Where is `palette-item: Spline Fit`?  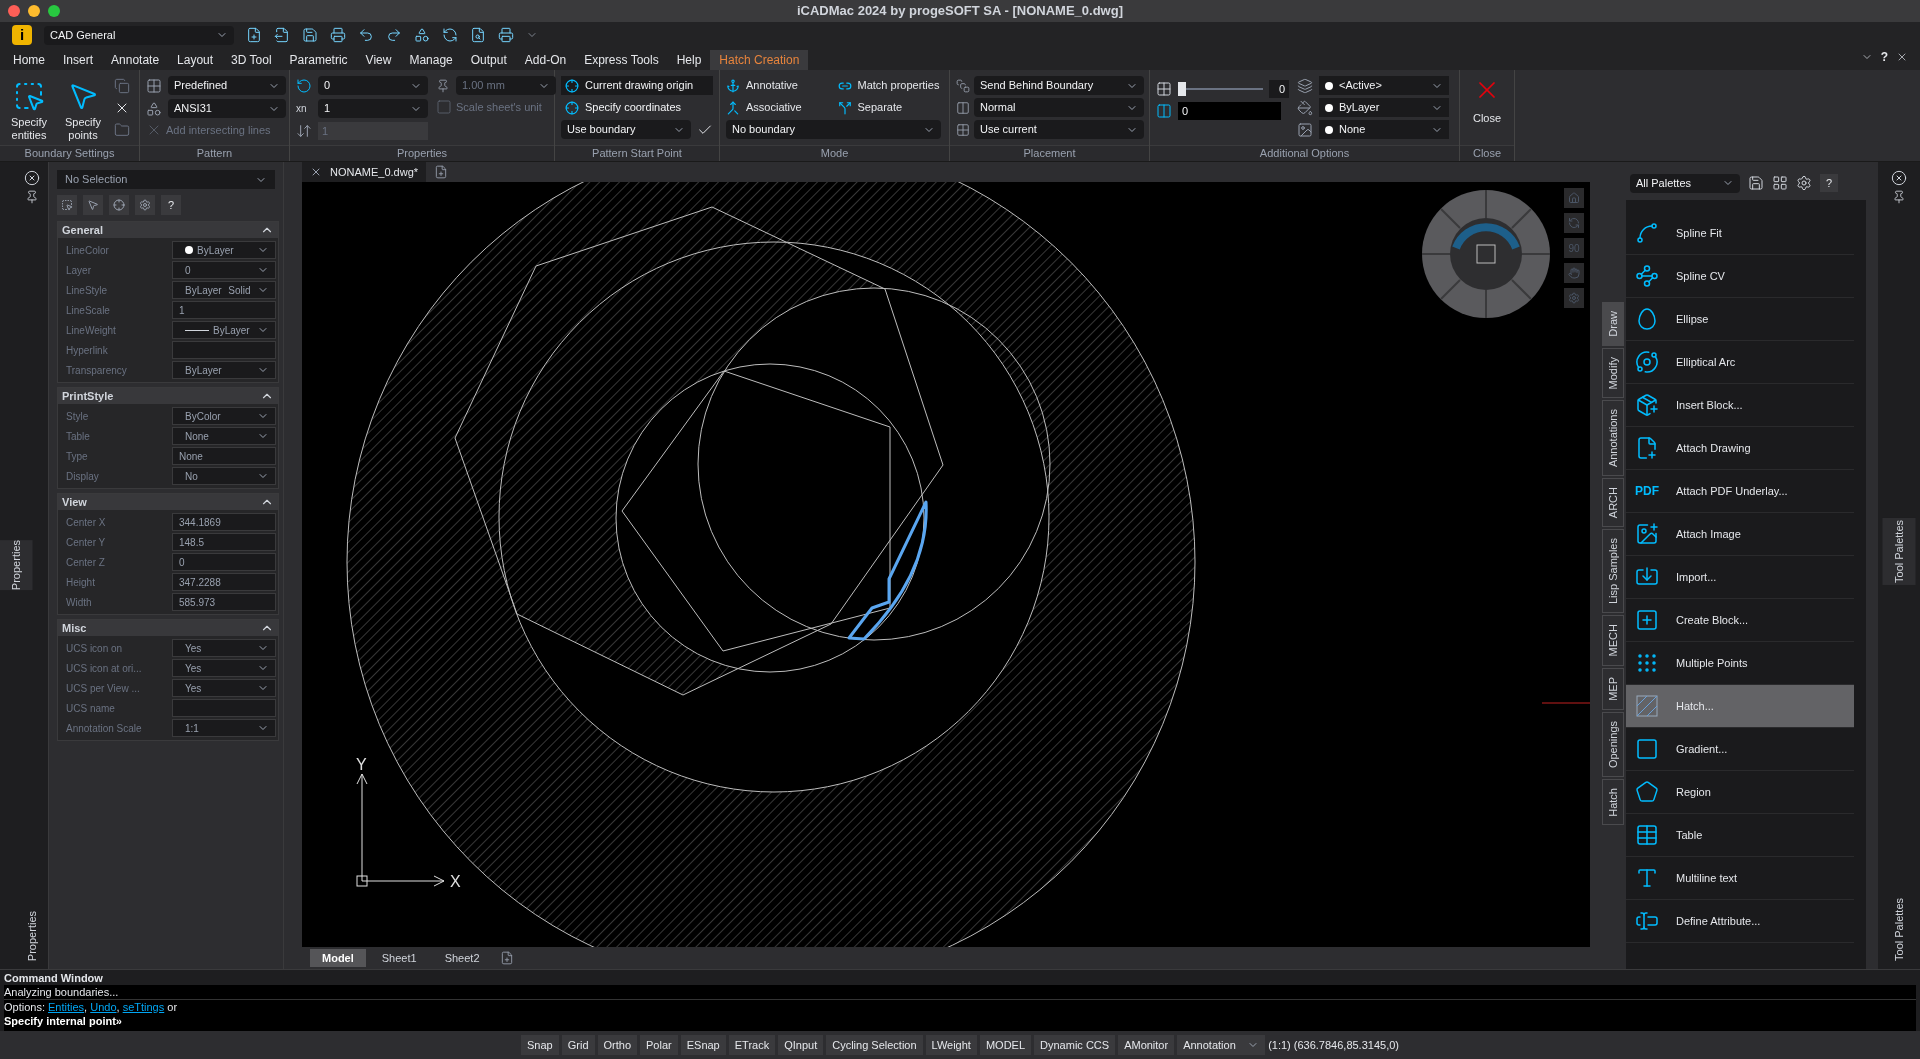 palette-item: Spline Fit is located at coordinates (1740, 233).